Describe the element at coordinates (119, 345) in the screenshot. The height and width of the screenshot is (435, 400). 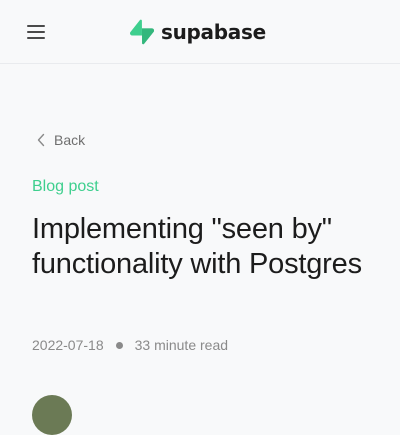
I see `dot-icon` at that location.